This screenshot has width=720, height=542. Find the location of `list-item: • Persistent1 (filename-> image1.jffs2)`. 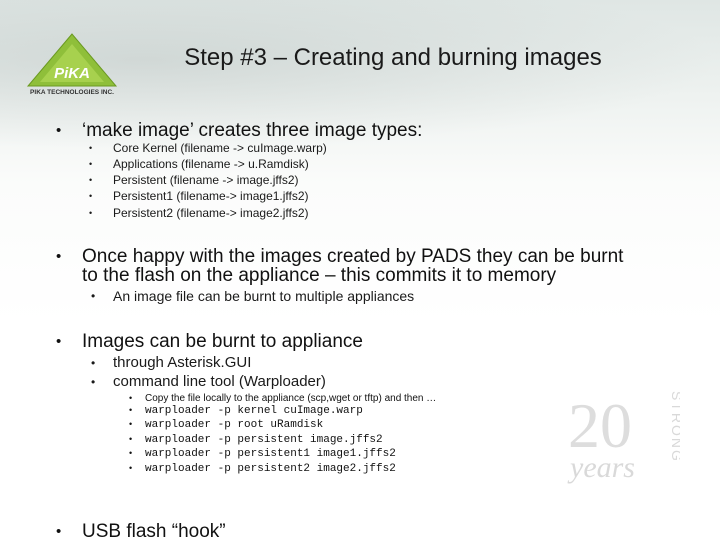

list-item: • Persistent1 (filename-> image1.jffs2) is located at coordinates (199, 196).